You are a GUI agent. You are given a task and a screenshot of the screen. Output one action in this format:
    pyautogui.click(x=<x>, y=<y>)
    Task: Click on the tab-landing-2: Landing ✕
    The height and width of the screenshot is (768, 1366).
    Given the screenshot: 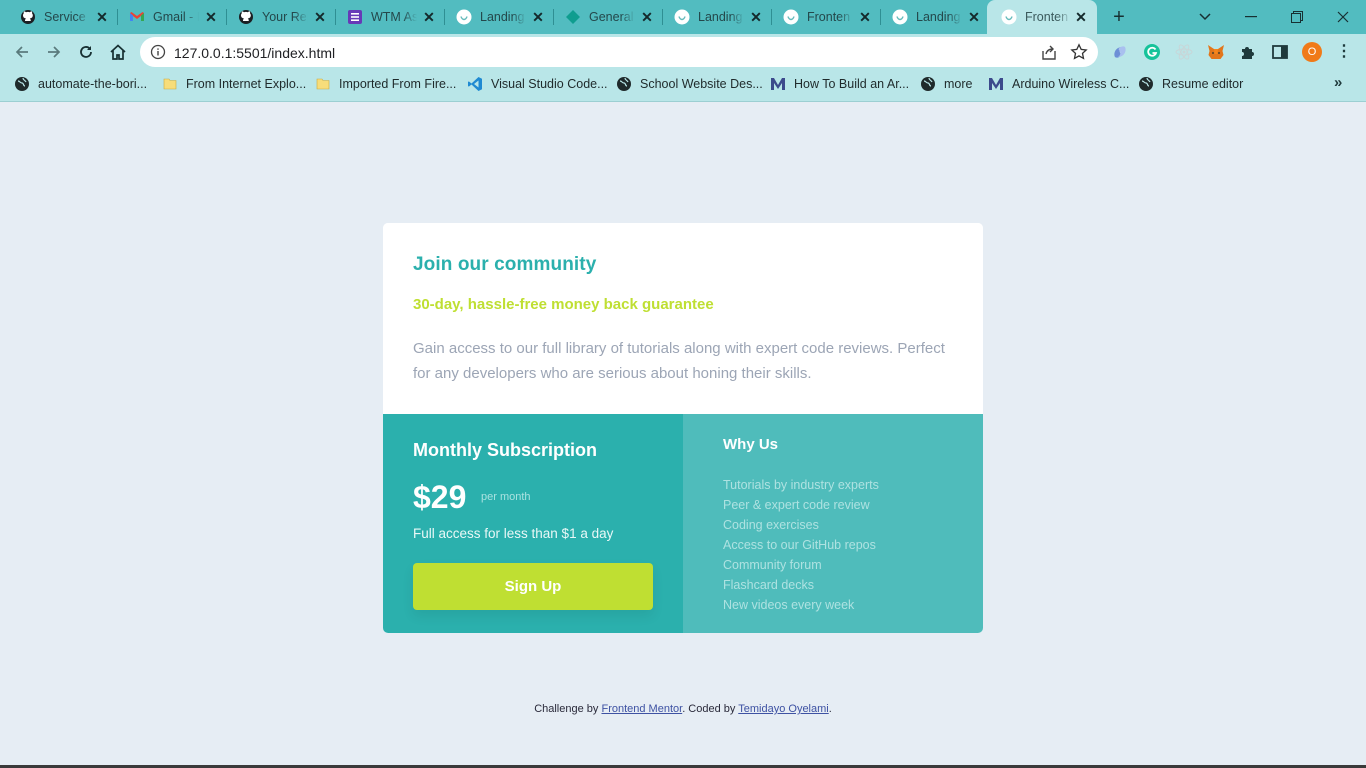 What is the action you would take?
    pyautogui.click(x=713, y=17)
    